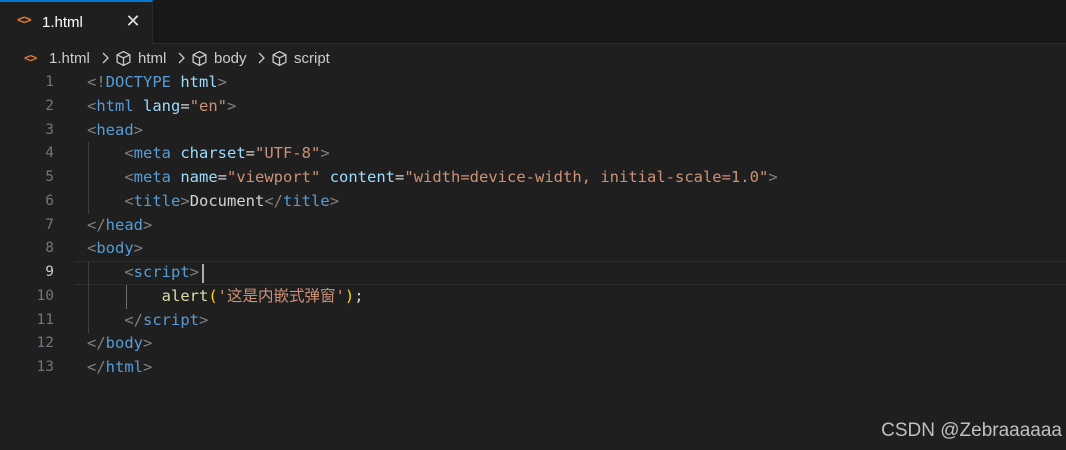 The height and width of the screenshot is (450, 1066). I want to click on code-line: </head>, so click(119, 226).